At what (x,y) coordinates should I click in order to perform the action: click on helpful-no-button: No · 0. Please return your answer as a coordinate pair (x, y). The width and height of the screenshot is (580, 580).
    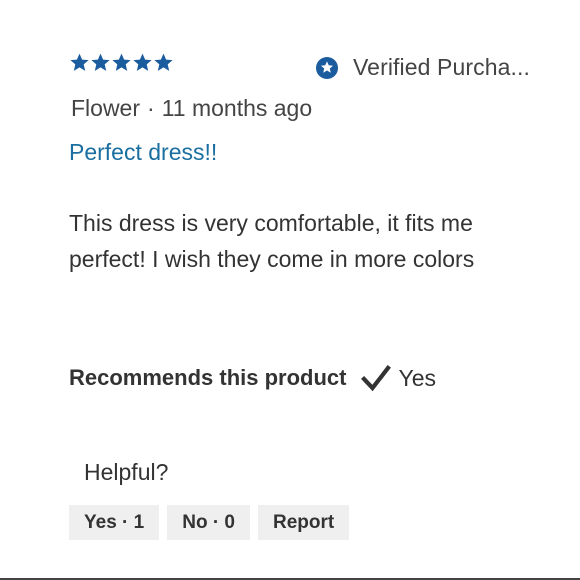
    Looking at the image, I should click on (208, 522).